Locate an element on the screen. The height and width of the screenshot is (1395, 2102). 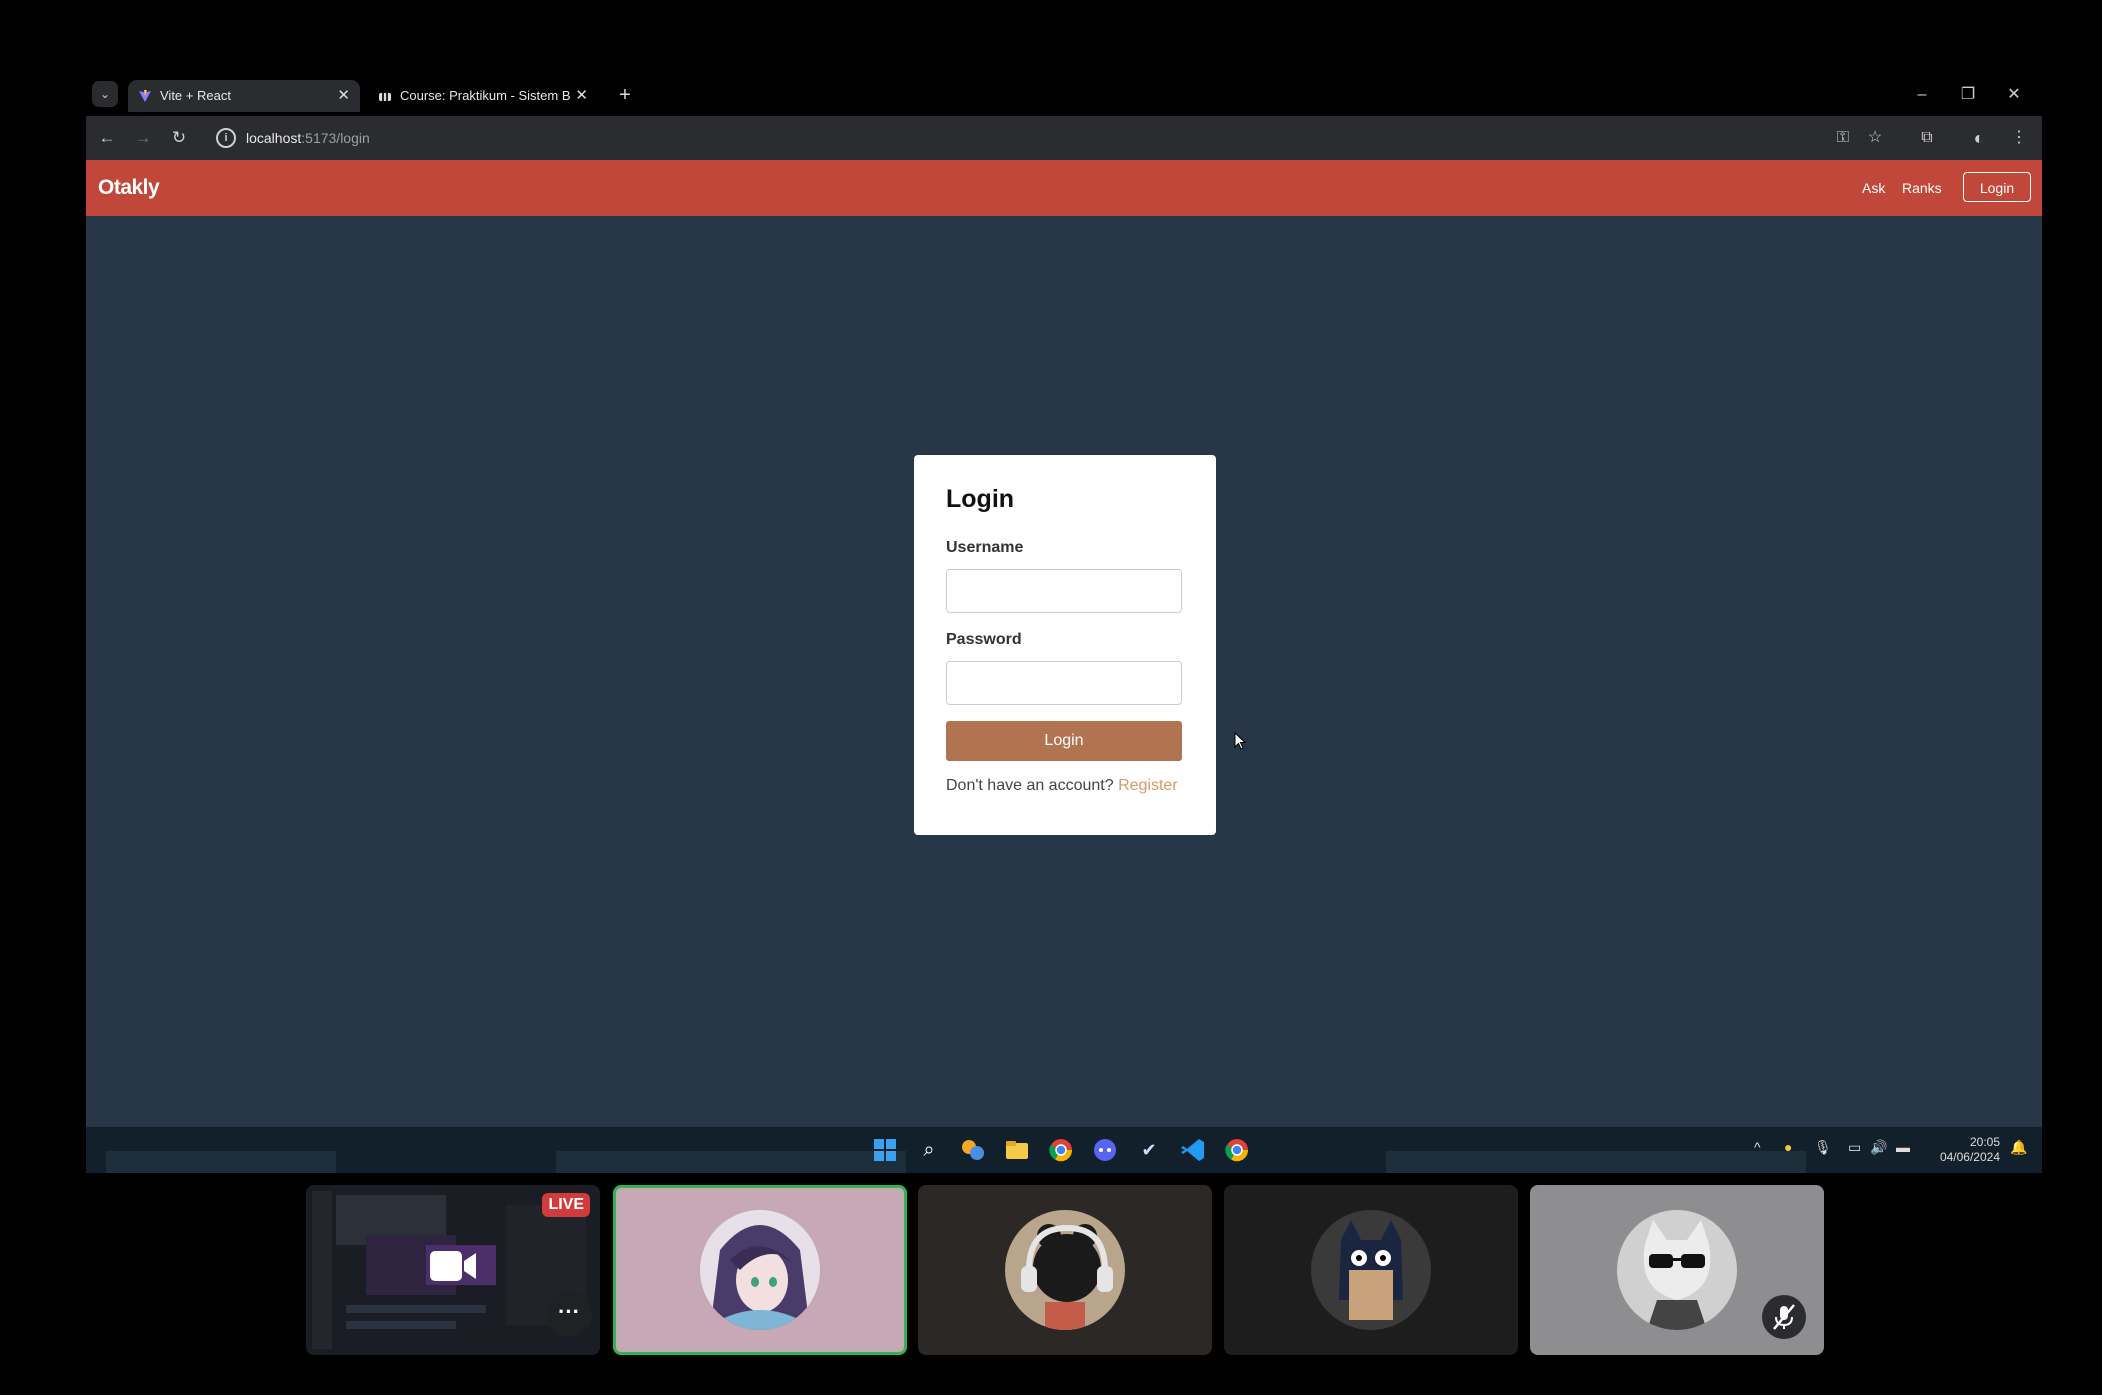
password-key-icon: ⚿ is located at coordinates (1843, 138).